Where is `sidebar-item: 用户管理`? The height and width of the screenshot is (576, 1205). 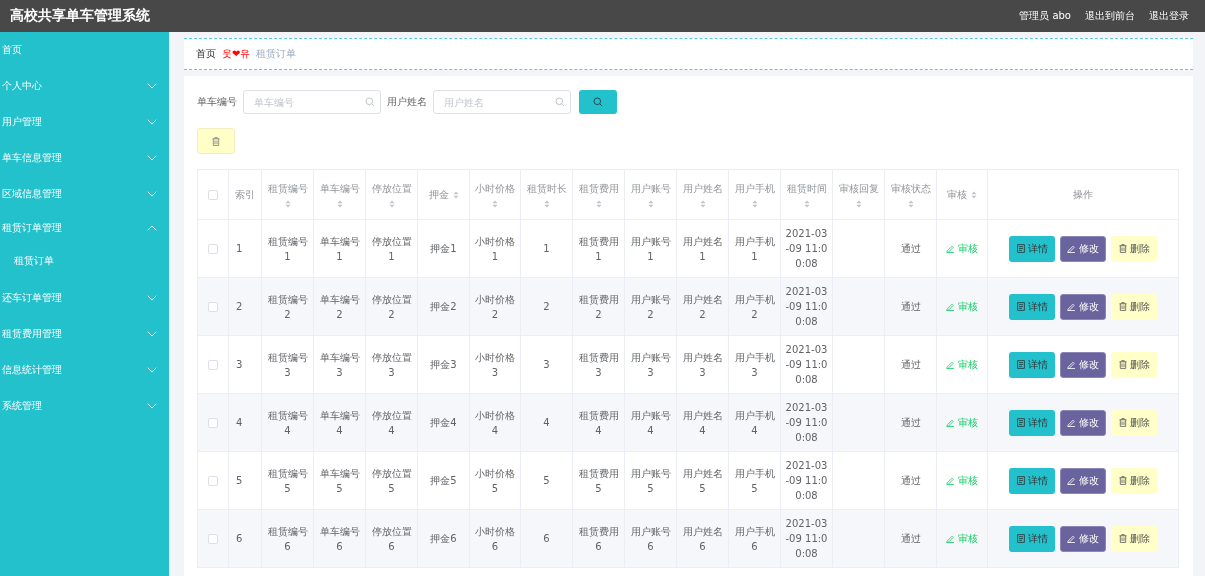 sidebar-item: 用户管理 is located at coordinates (22, 122).